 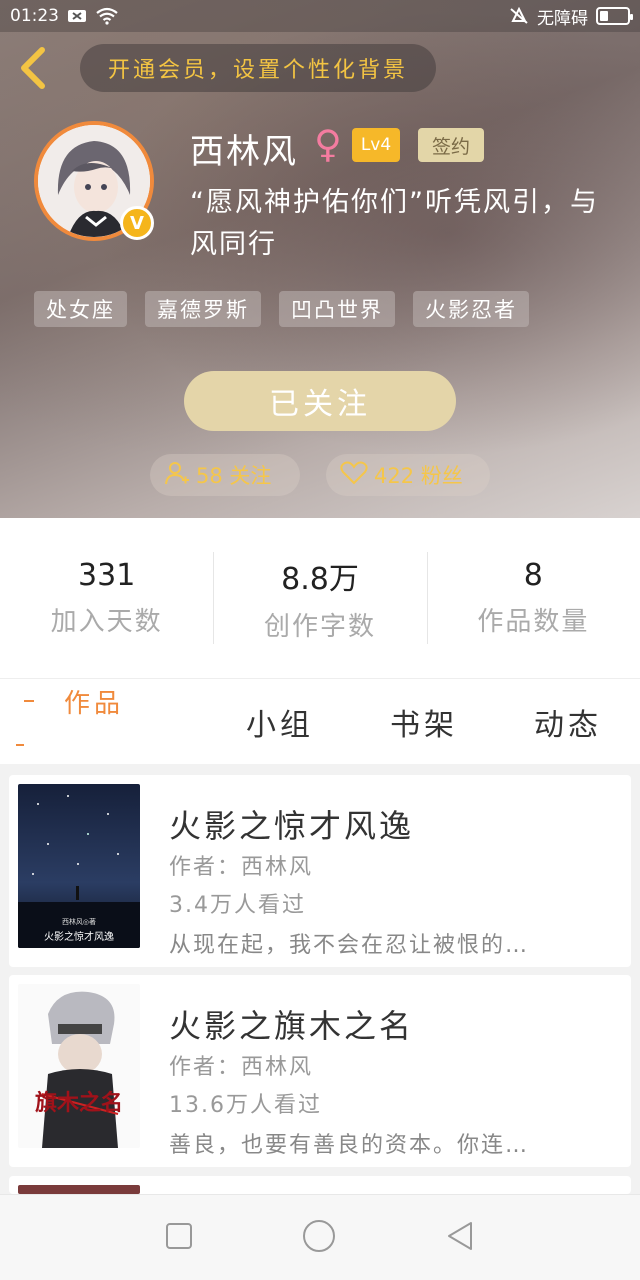 I want to click on verified-badge: V, so click(x=137, y=223).